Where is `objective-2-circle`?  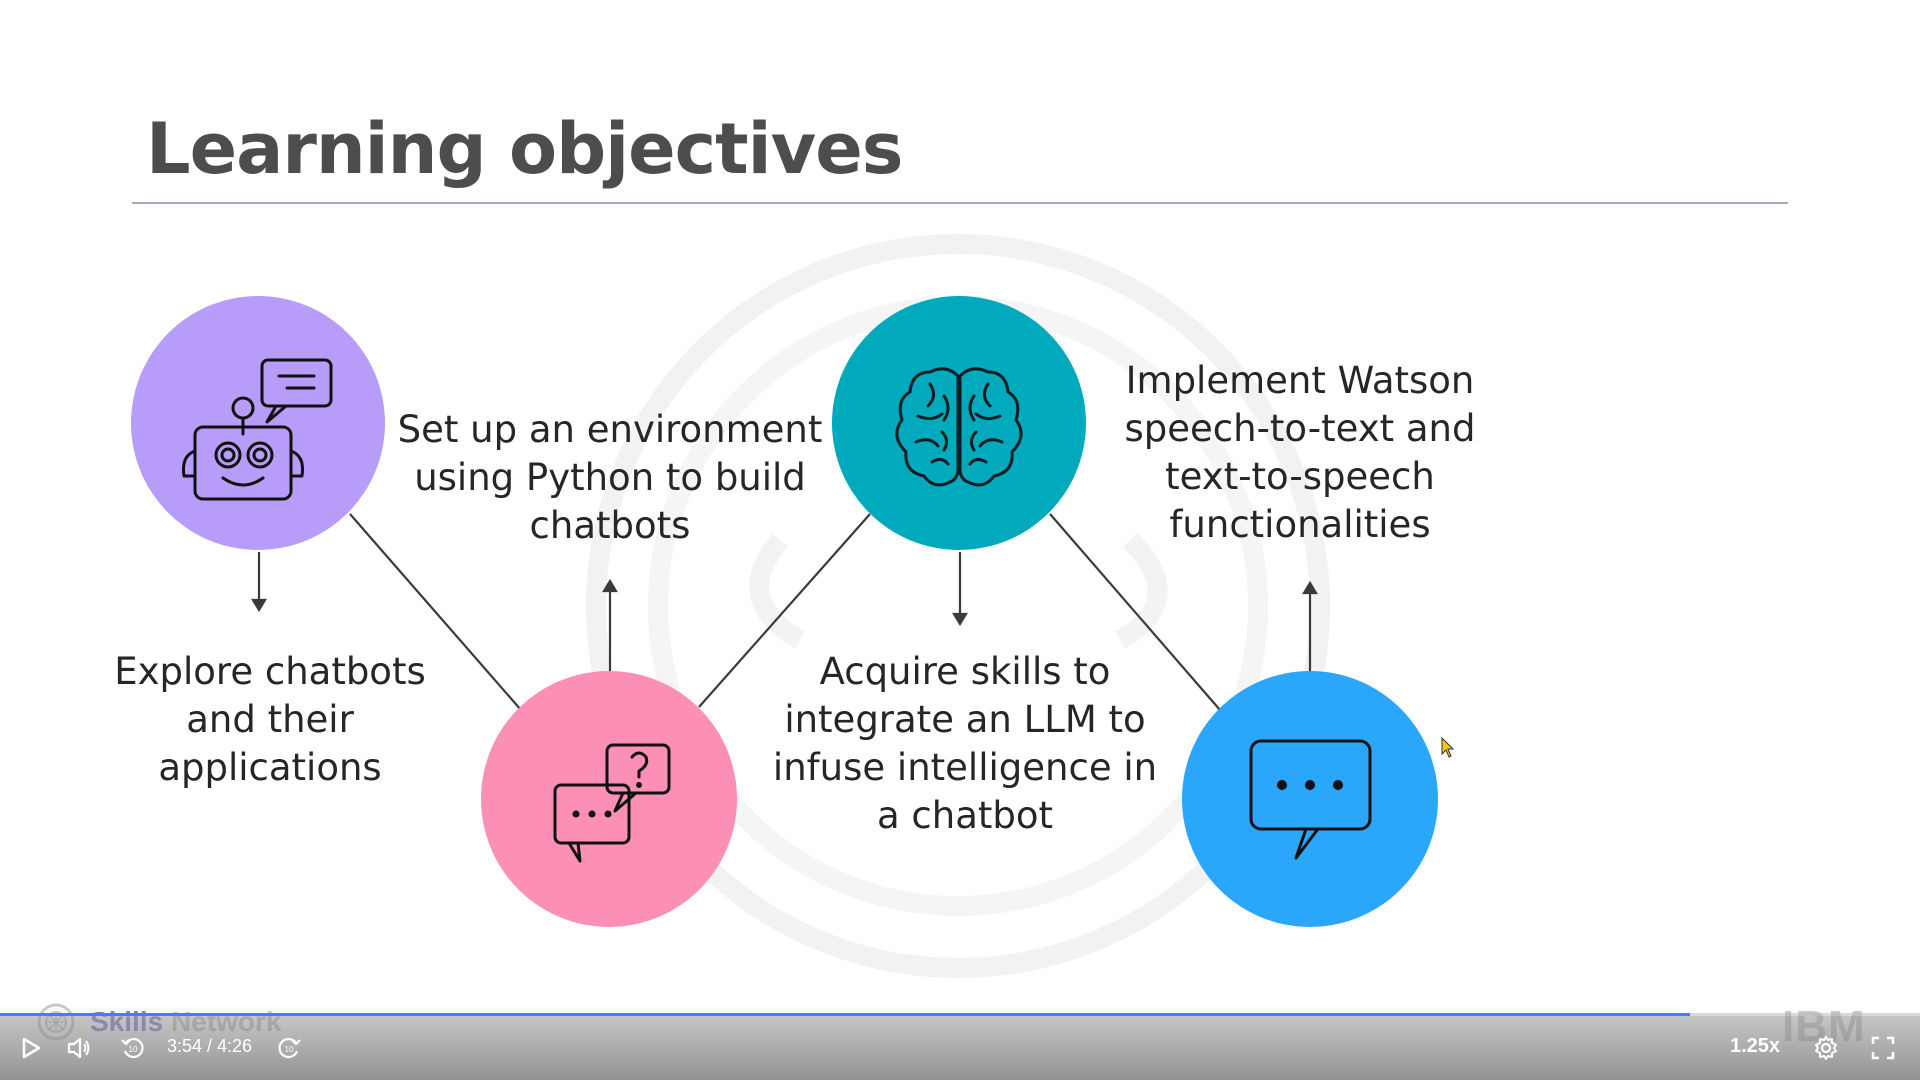 objective-2-circle is located at coordinates (609, 799).